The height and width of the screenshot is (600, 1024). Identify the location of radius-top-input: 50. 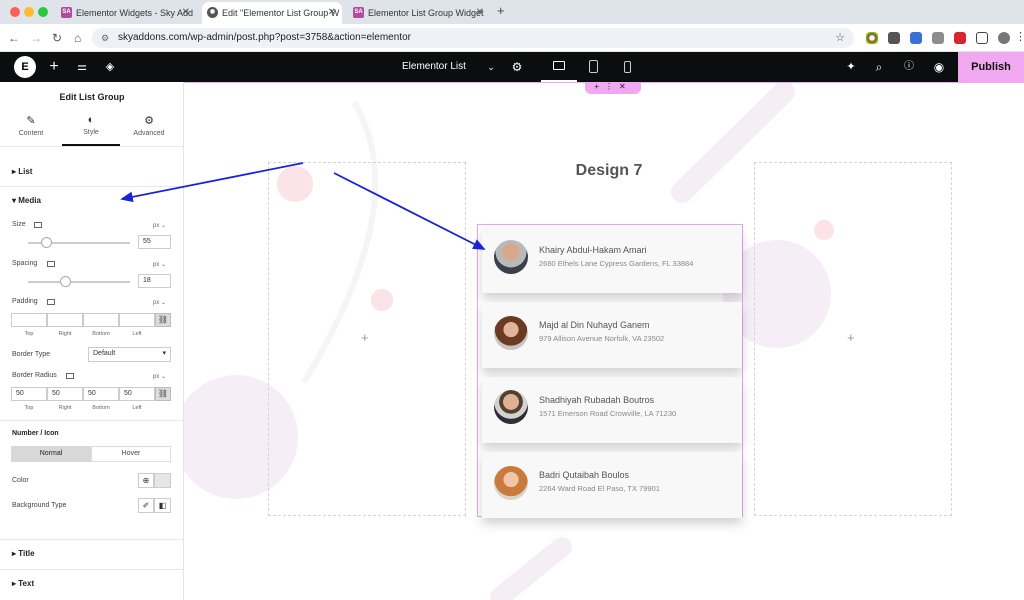
(29, 394).